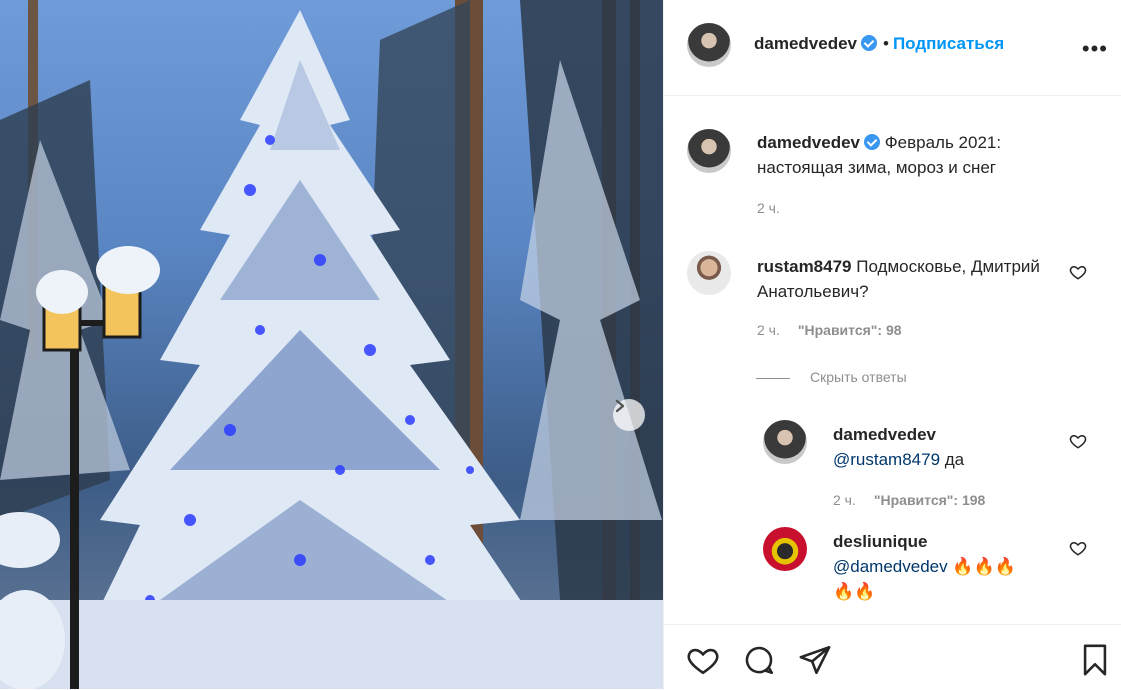  Describe the element at coordinates (844, 500) in the screenshot. I see `reply-time: 2 ч.` at that location.